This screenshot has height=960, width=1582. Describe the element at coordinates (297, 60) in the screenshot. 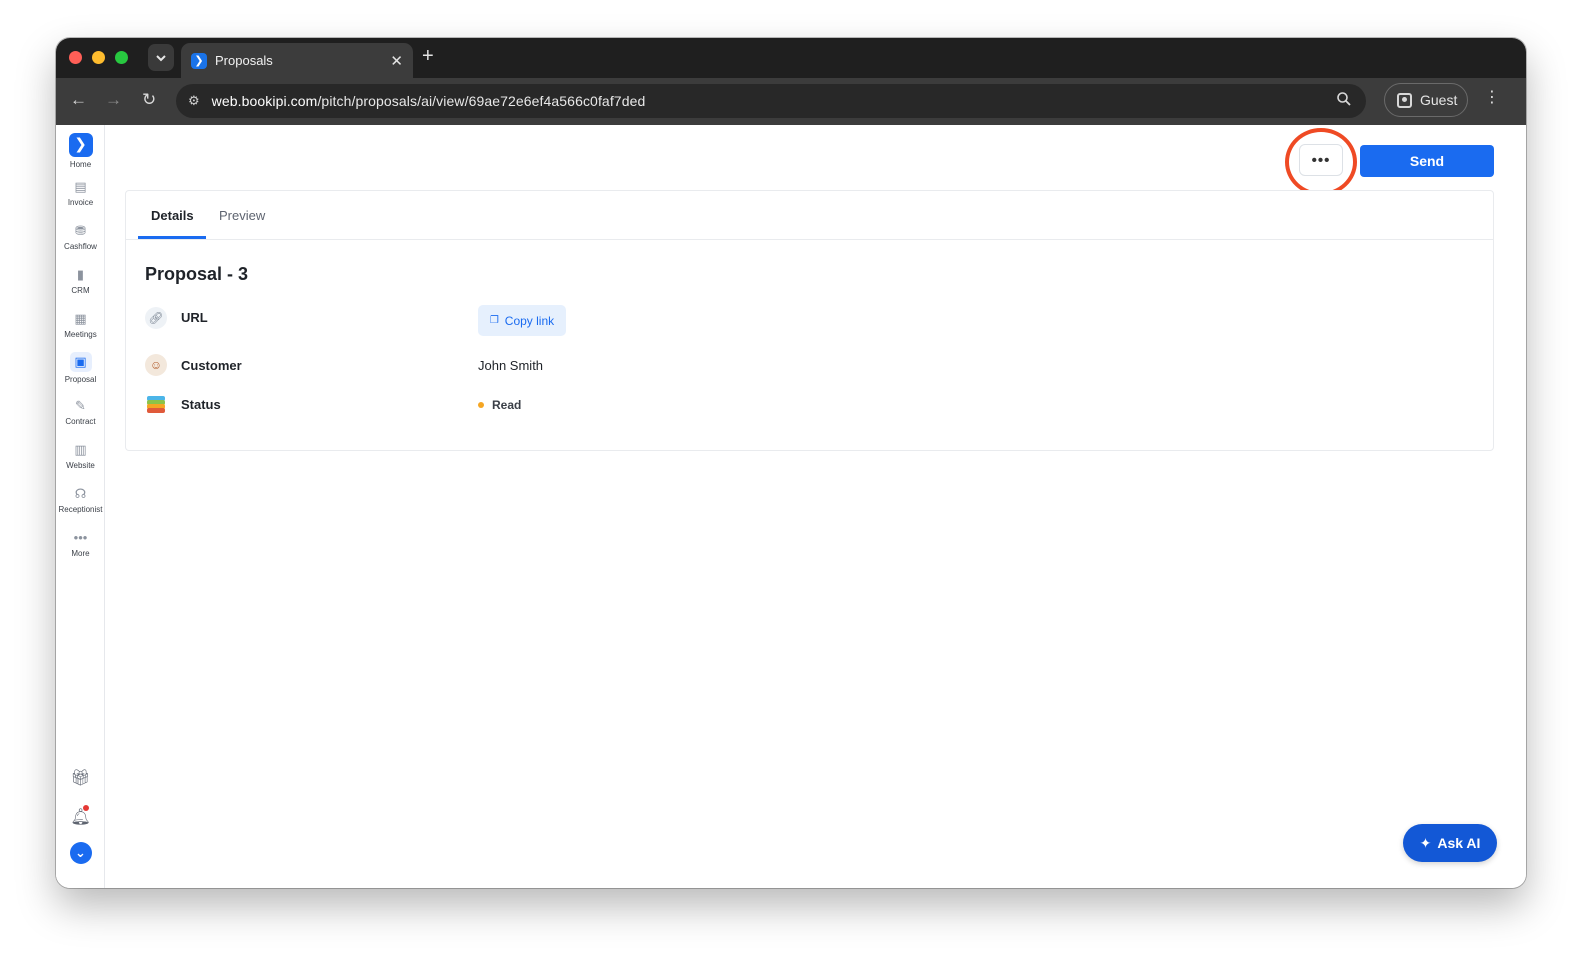

I see `browser-tab: ❯ Proposals ✕` at that location.